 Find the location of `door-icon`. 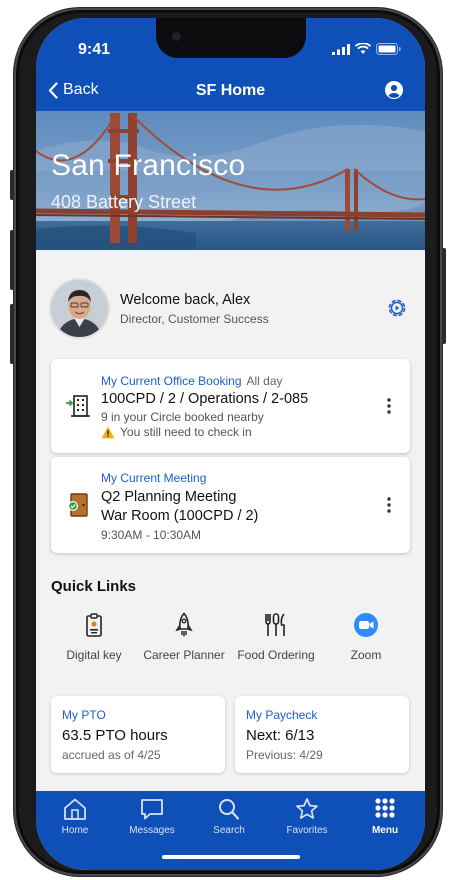

door-icon is located at coordinates (77, 505).